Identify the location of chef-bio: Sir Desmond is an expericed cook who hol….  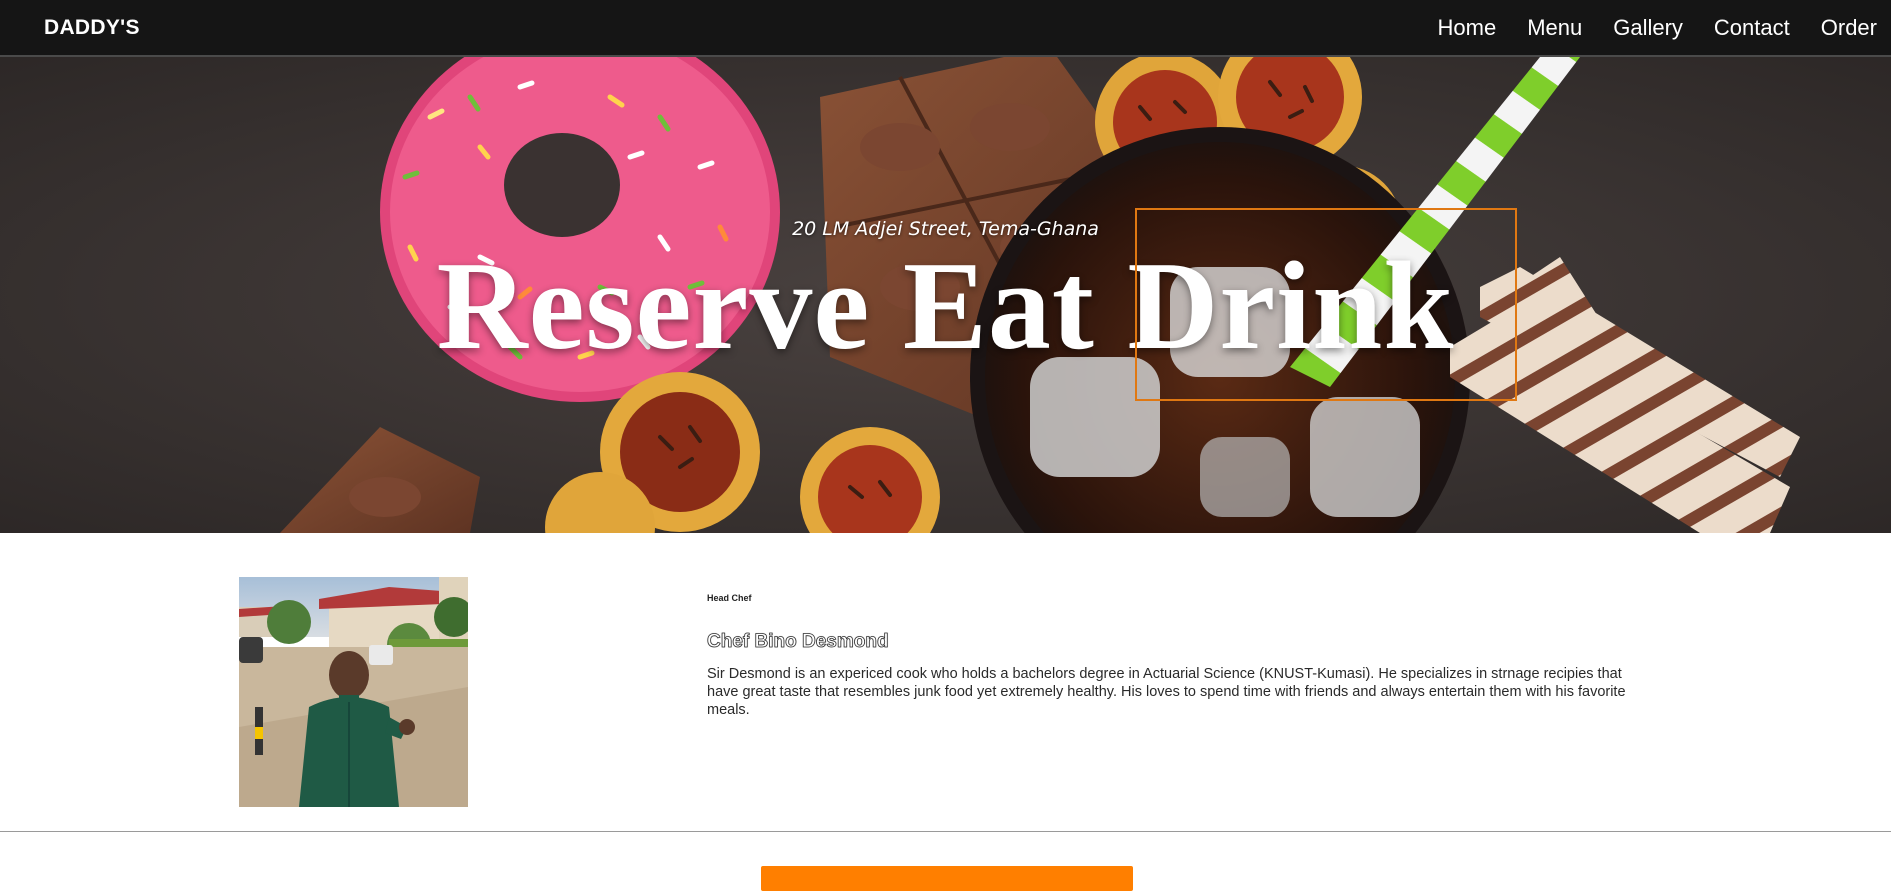
(1166, 692).